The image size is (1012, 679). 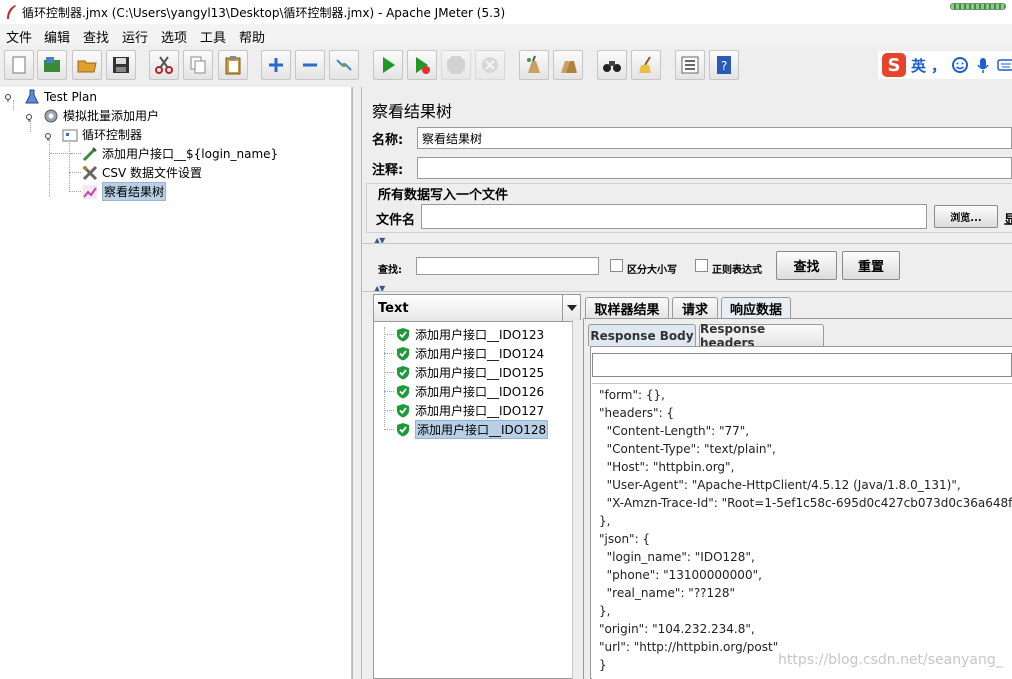 I want to click on response-line: "url": "http://httpbin.org/post", so click(x=689, y=647).